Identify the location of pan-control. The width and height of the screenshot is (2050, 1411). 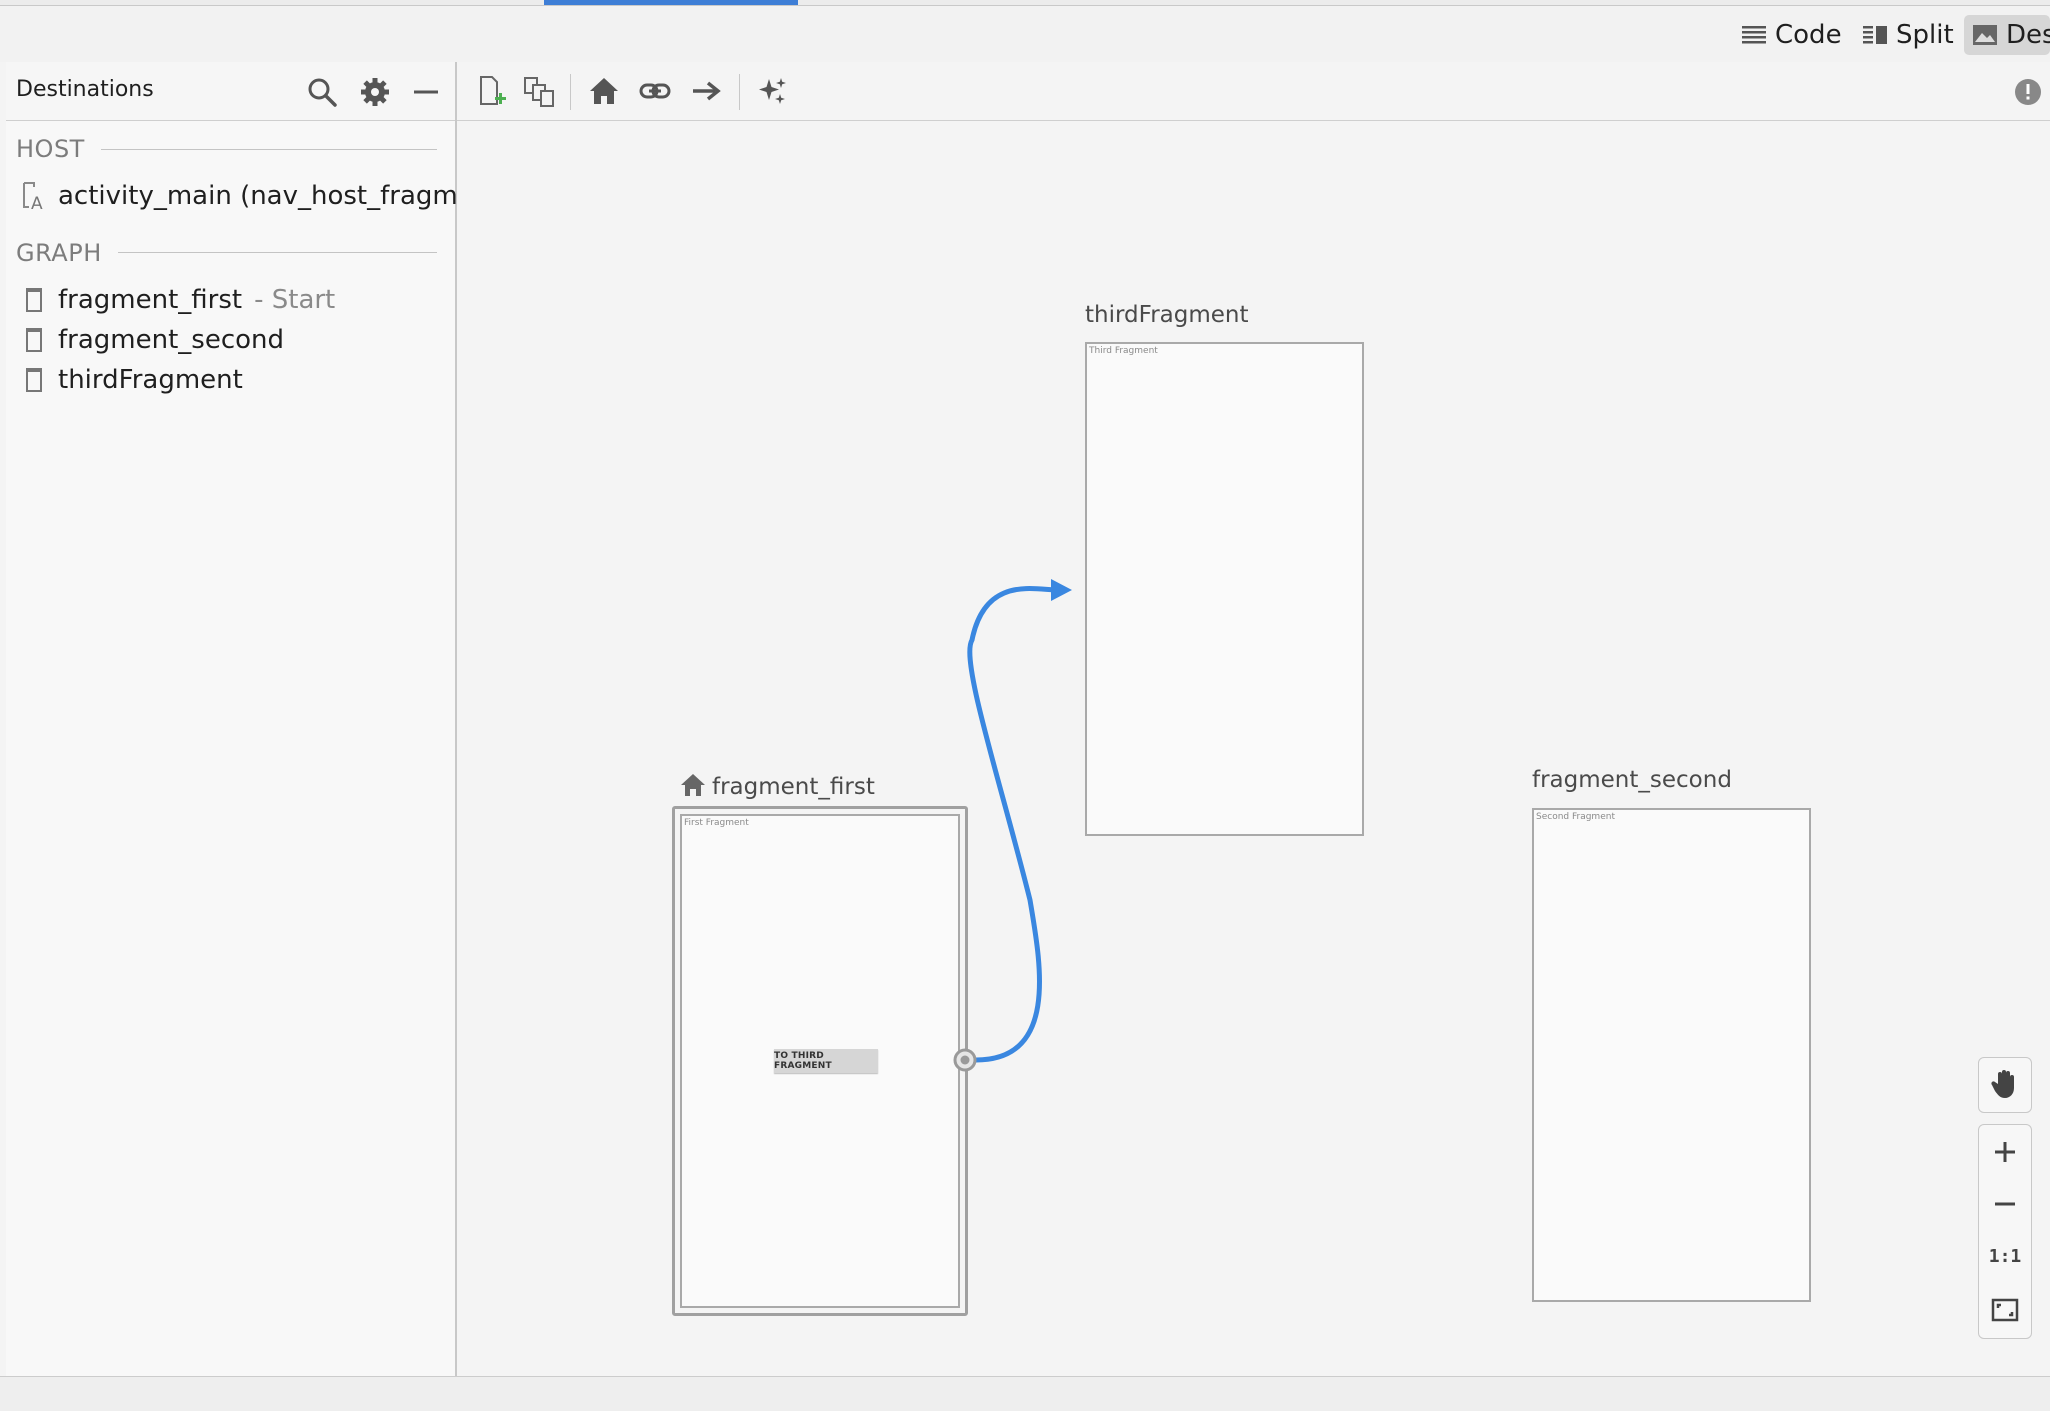
(2005, 1085).